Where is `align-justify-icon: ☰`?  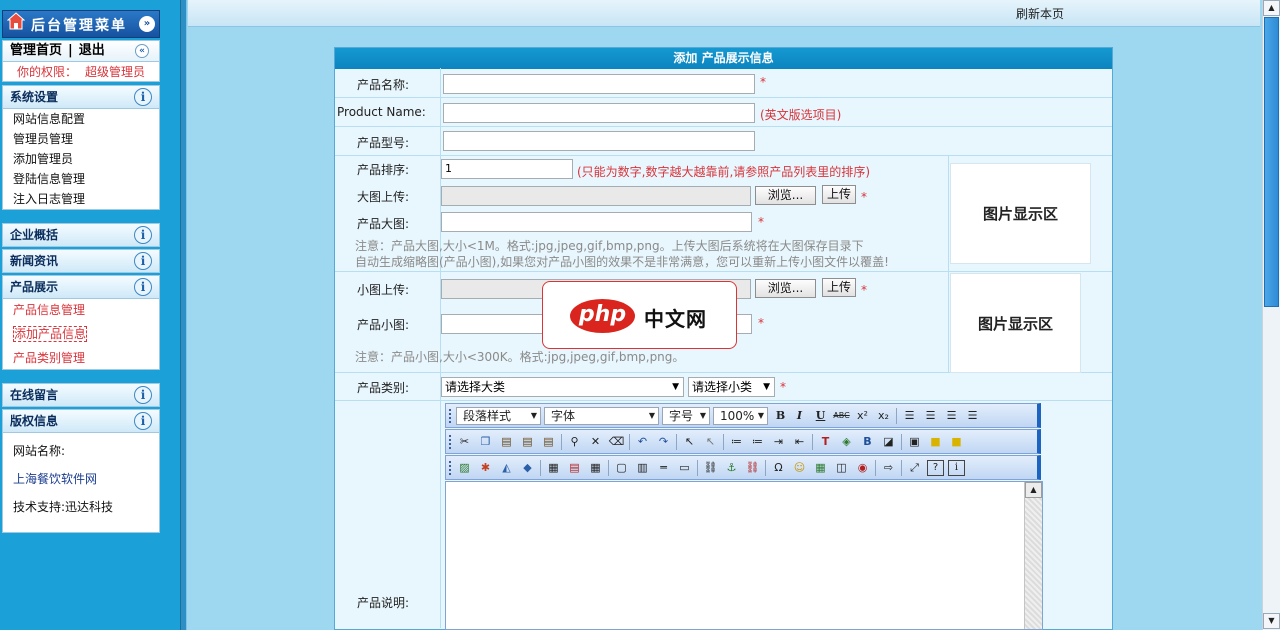 align-justify-icon: ☰ is located at coordinates (972, 416).